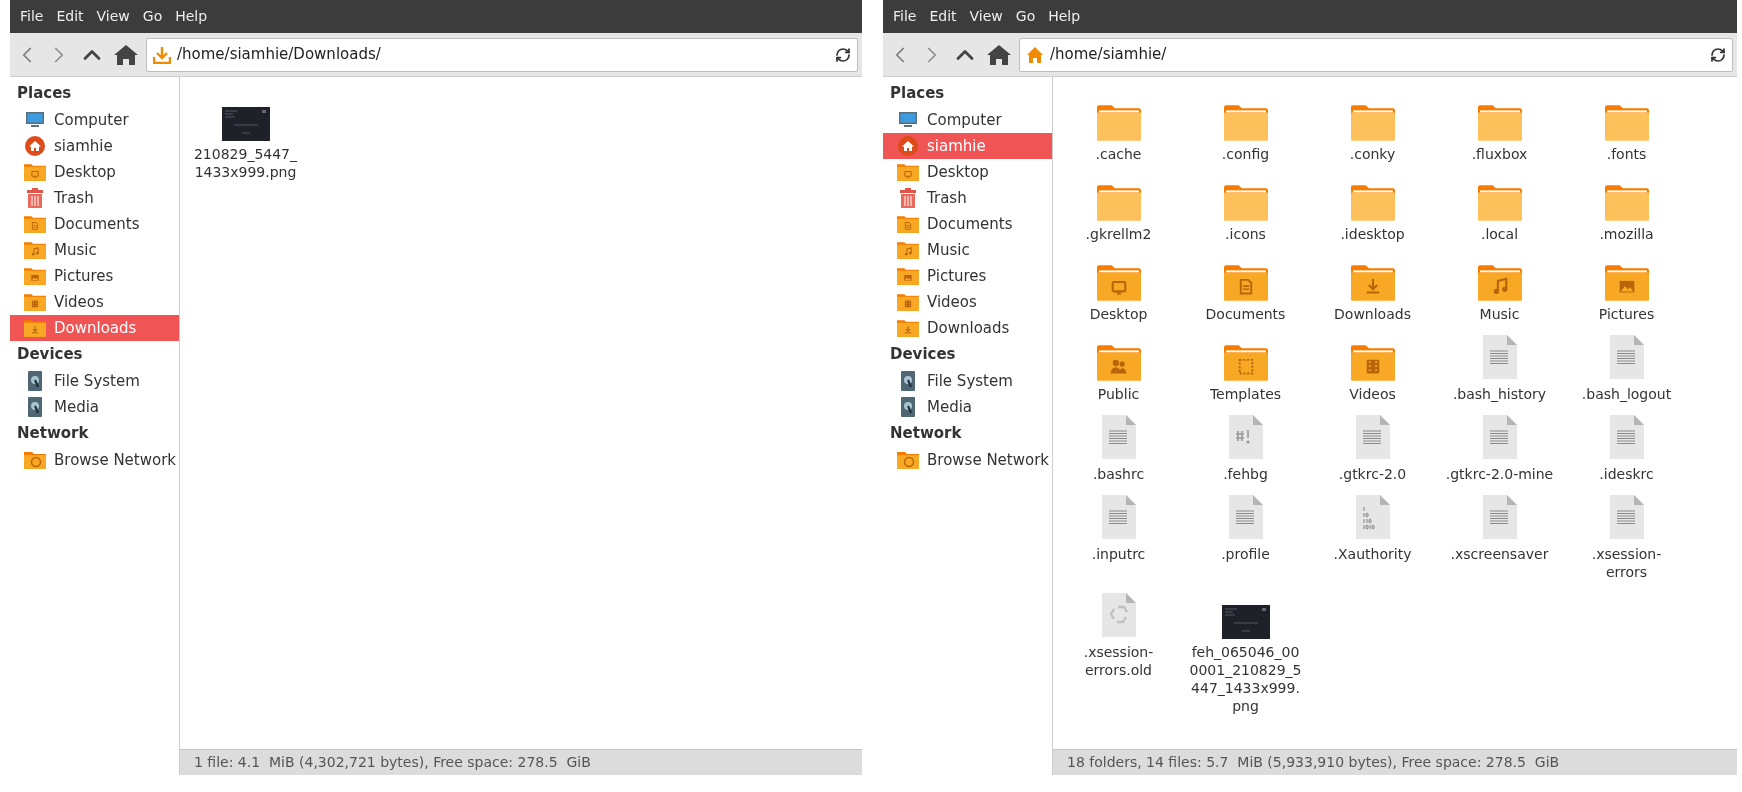 The image size is (1742, 792). What do you see at coordinates (1109, 55) in the screenshot?
I see `path-text: /home/siamhie/` at bounding box center [1109, 55].